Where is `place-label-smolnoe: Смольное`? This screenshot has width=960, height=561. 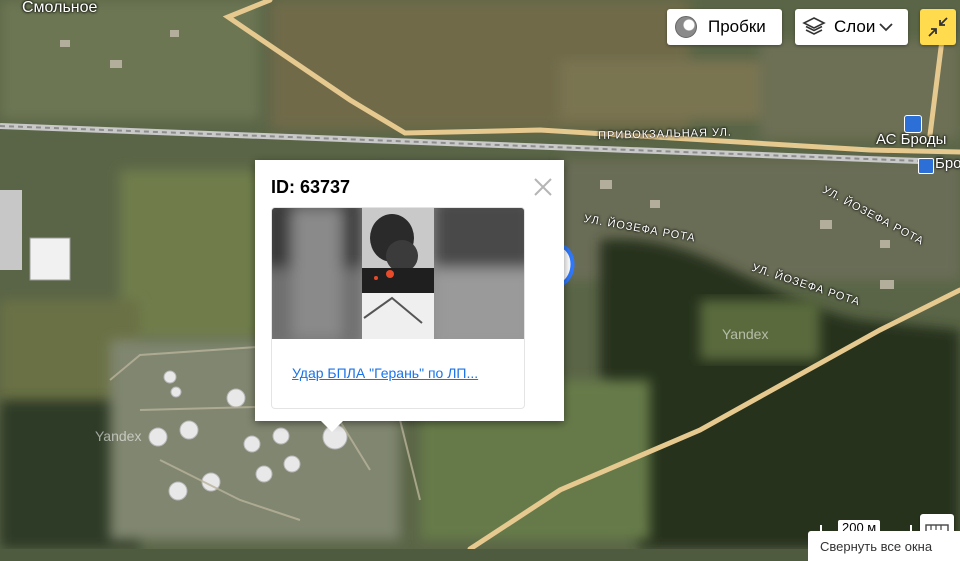 place-label-smolnoe: Смольное is located at coordinates (60, 8).